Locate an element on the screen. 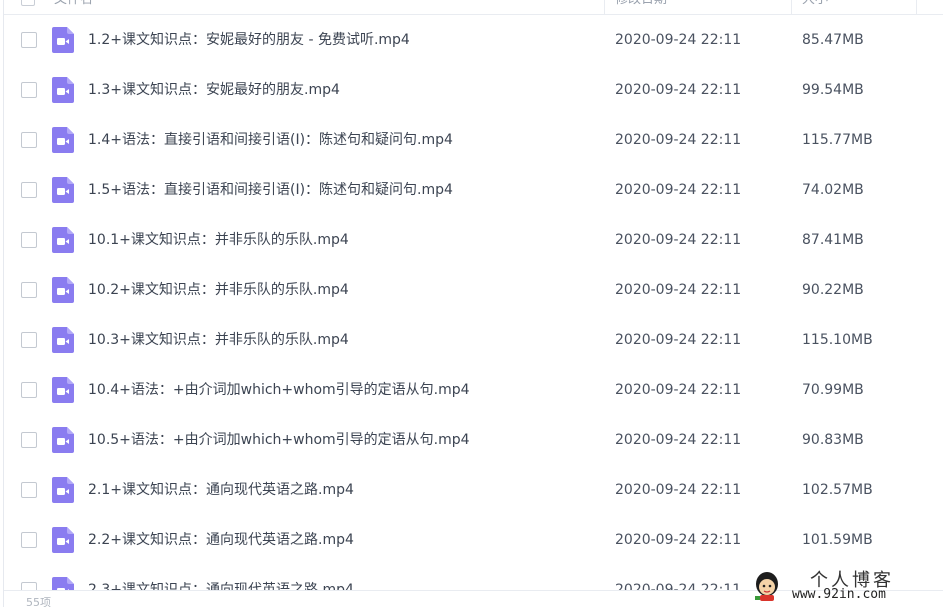 The image size is (943, 607). file-size: 115.77MB is located at coordinates (837, 140).